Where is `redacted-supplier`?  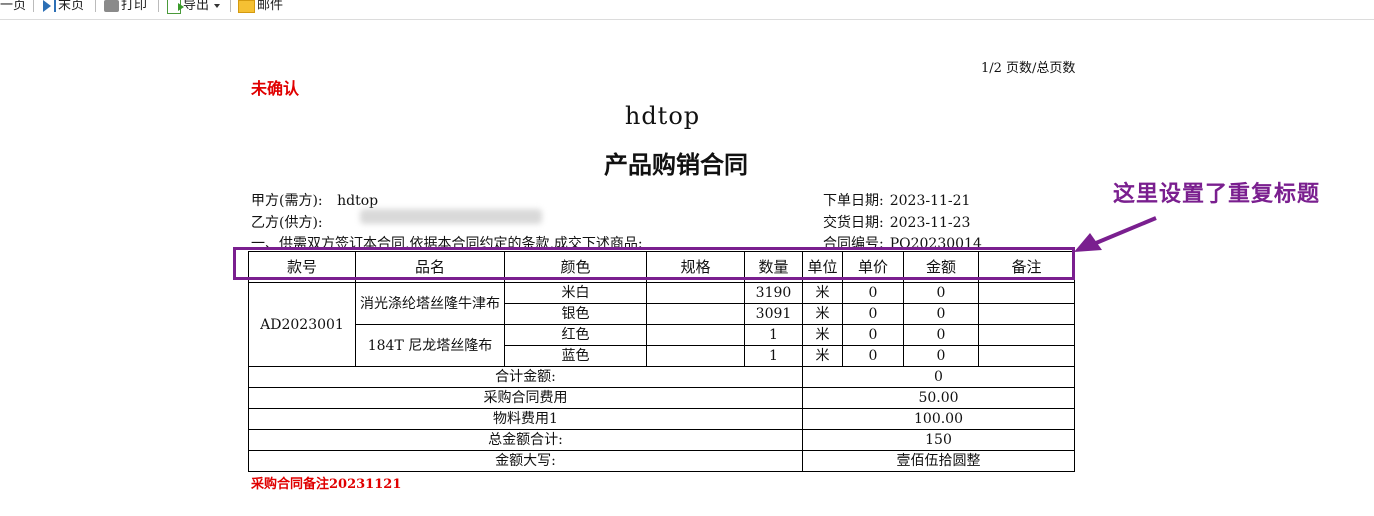 redacted-supplier is located at coordinates (451, 216).